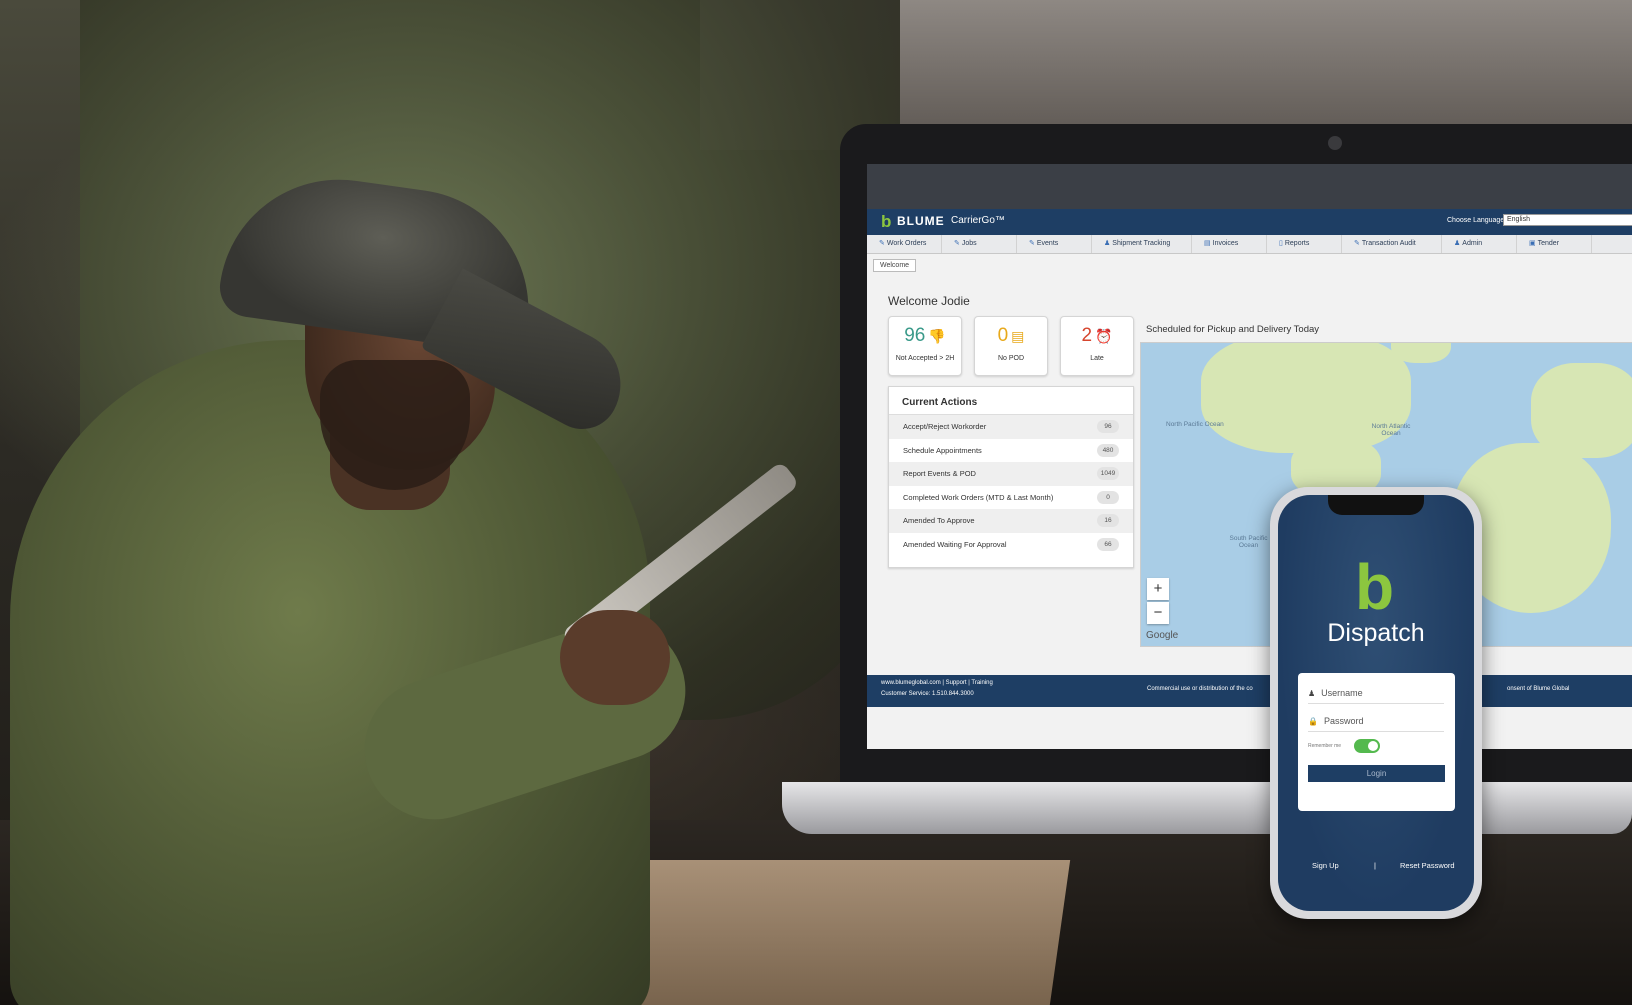  I want to click on dispatch-logo-mark: b, so click(1375, 587).